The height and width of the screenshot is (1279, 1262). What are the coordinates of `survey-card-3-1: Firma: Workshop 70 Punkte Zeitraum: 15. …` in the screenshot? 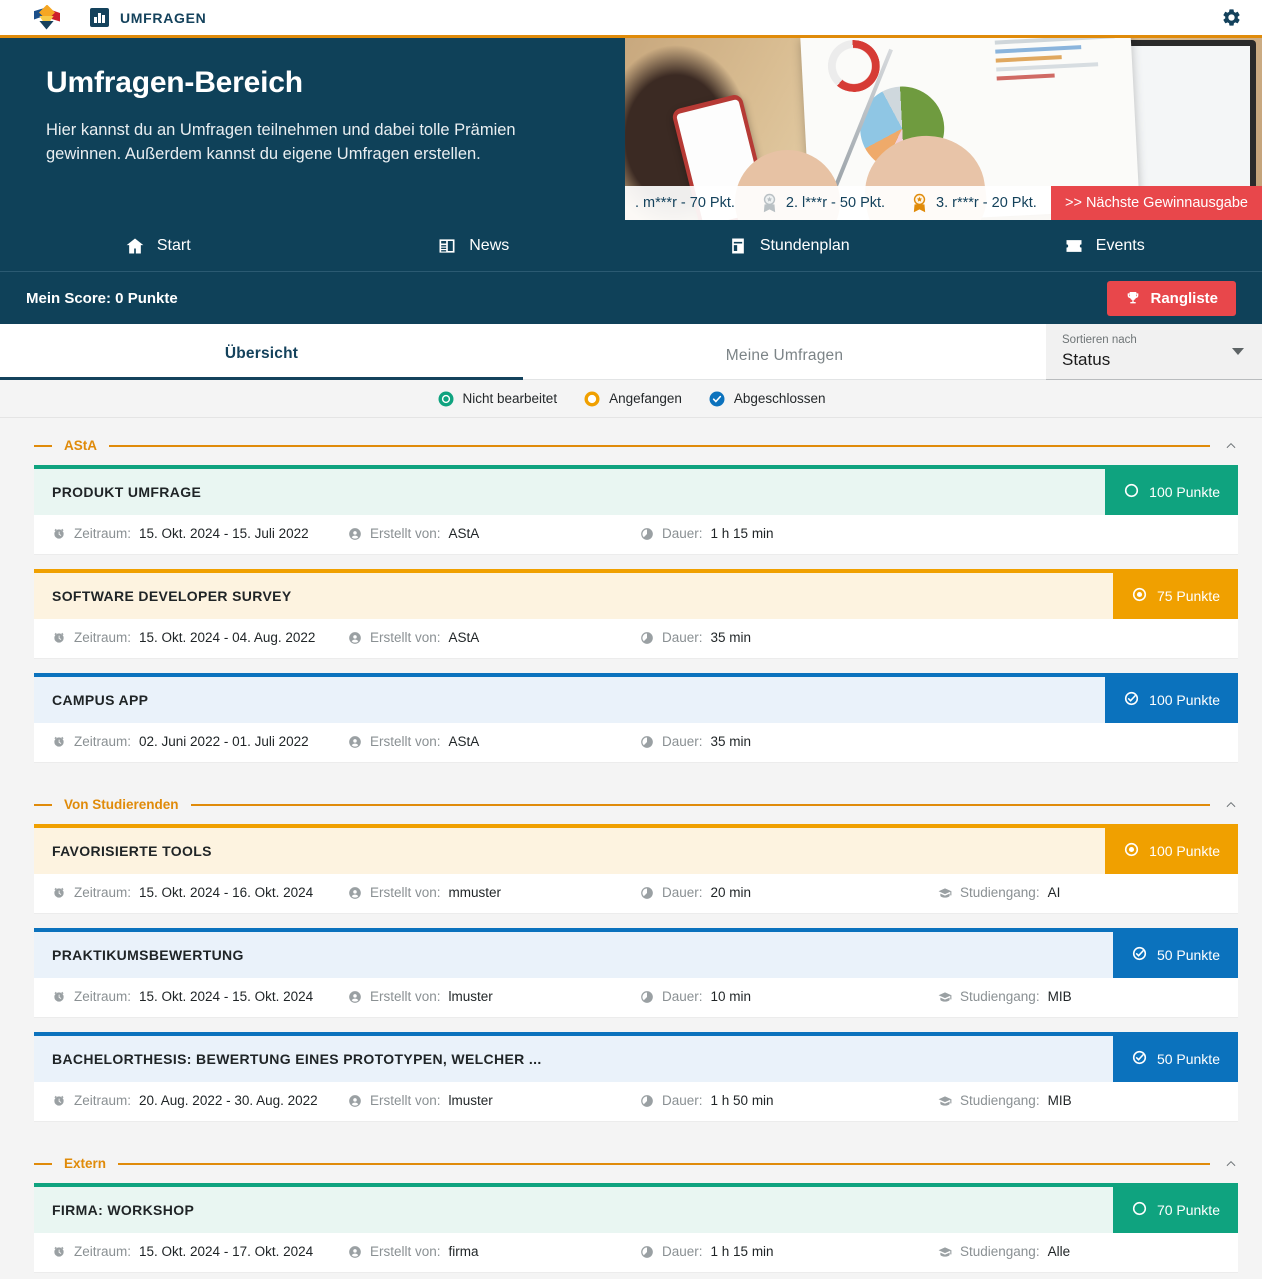 It's located at (636, 1228).